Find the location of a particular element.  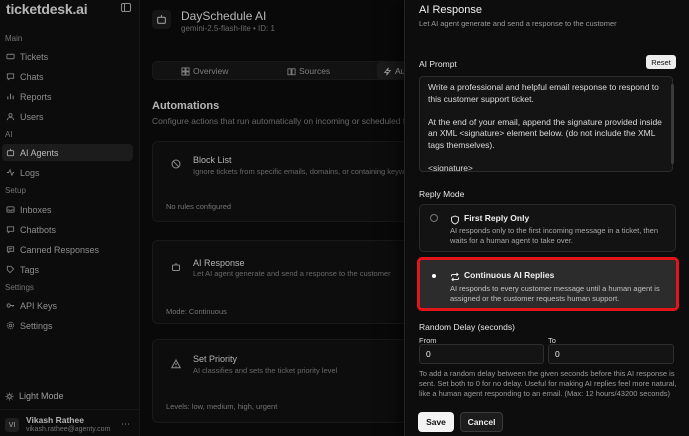

section-main: Main is located at coordinates (14, 38).